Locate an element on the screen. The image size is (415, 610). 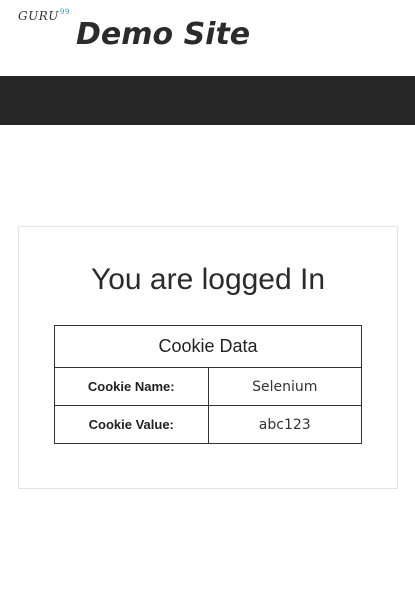
guru99-logo: GURU99 is located at coordinates (44, 15).